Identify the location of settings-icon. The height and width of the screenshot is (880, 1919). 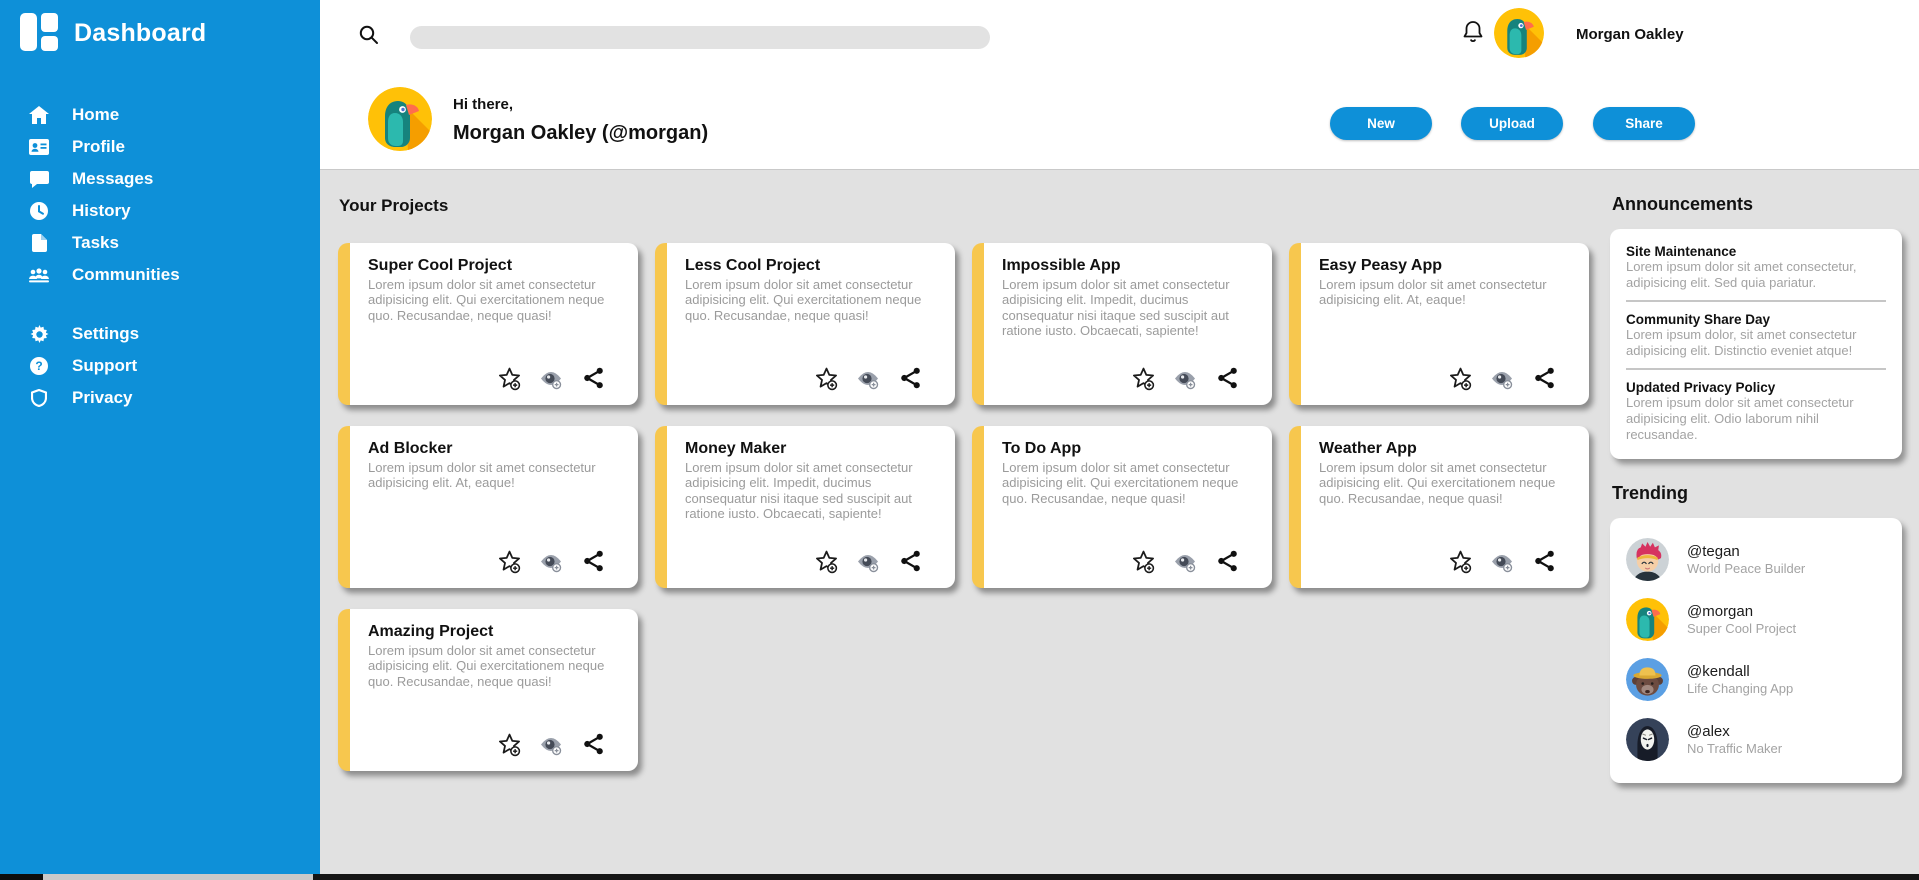
(39, 334).